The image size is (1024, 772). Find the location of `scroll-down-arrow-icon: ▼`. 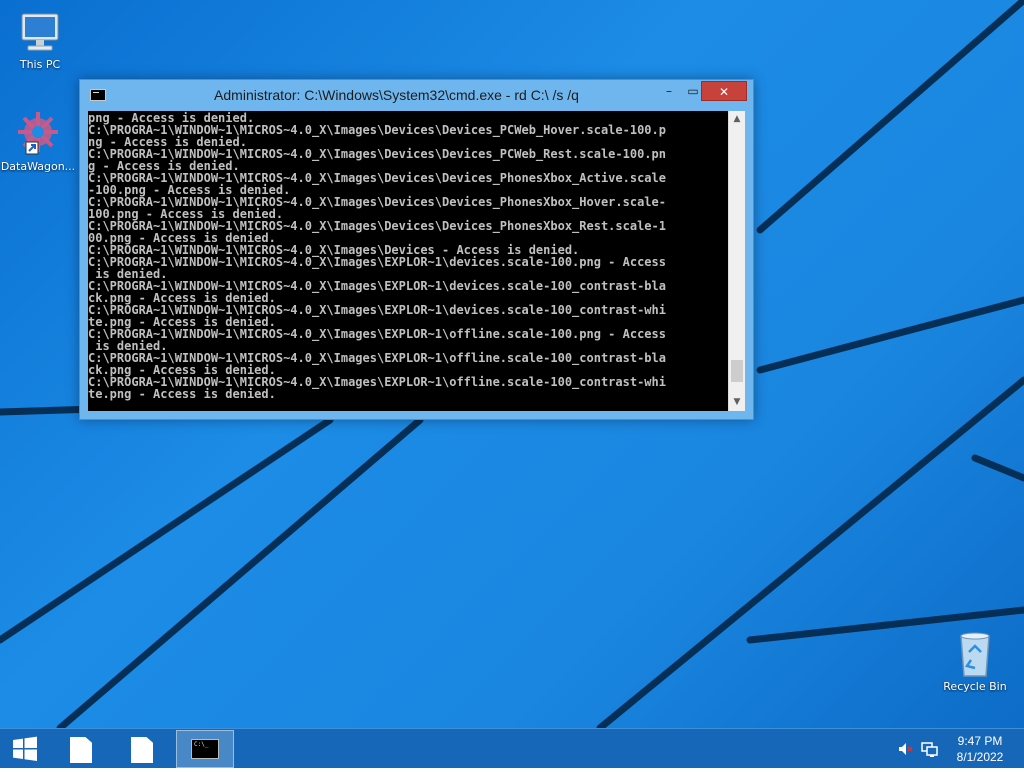

scroll-down-arrow-icon: ▼ is located at coordinates (737, 402).